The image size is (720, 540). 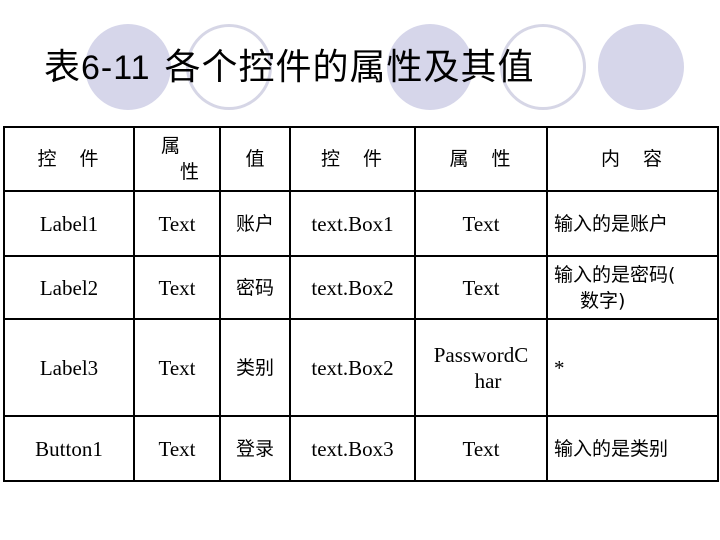 I want to click on header-property-line2: 性, so click(x=189, y=172).